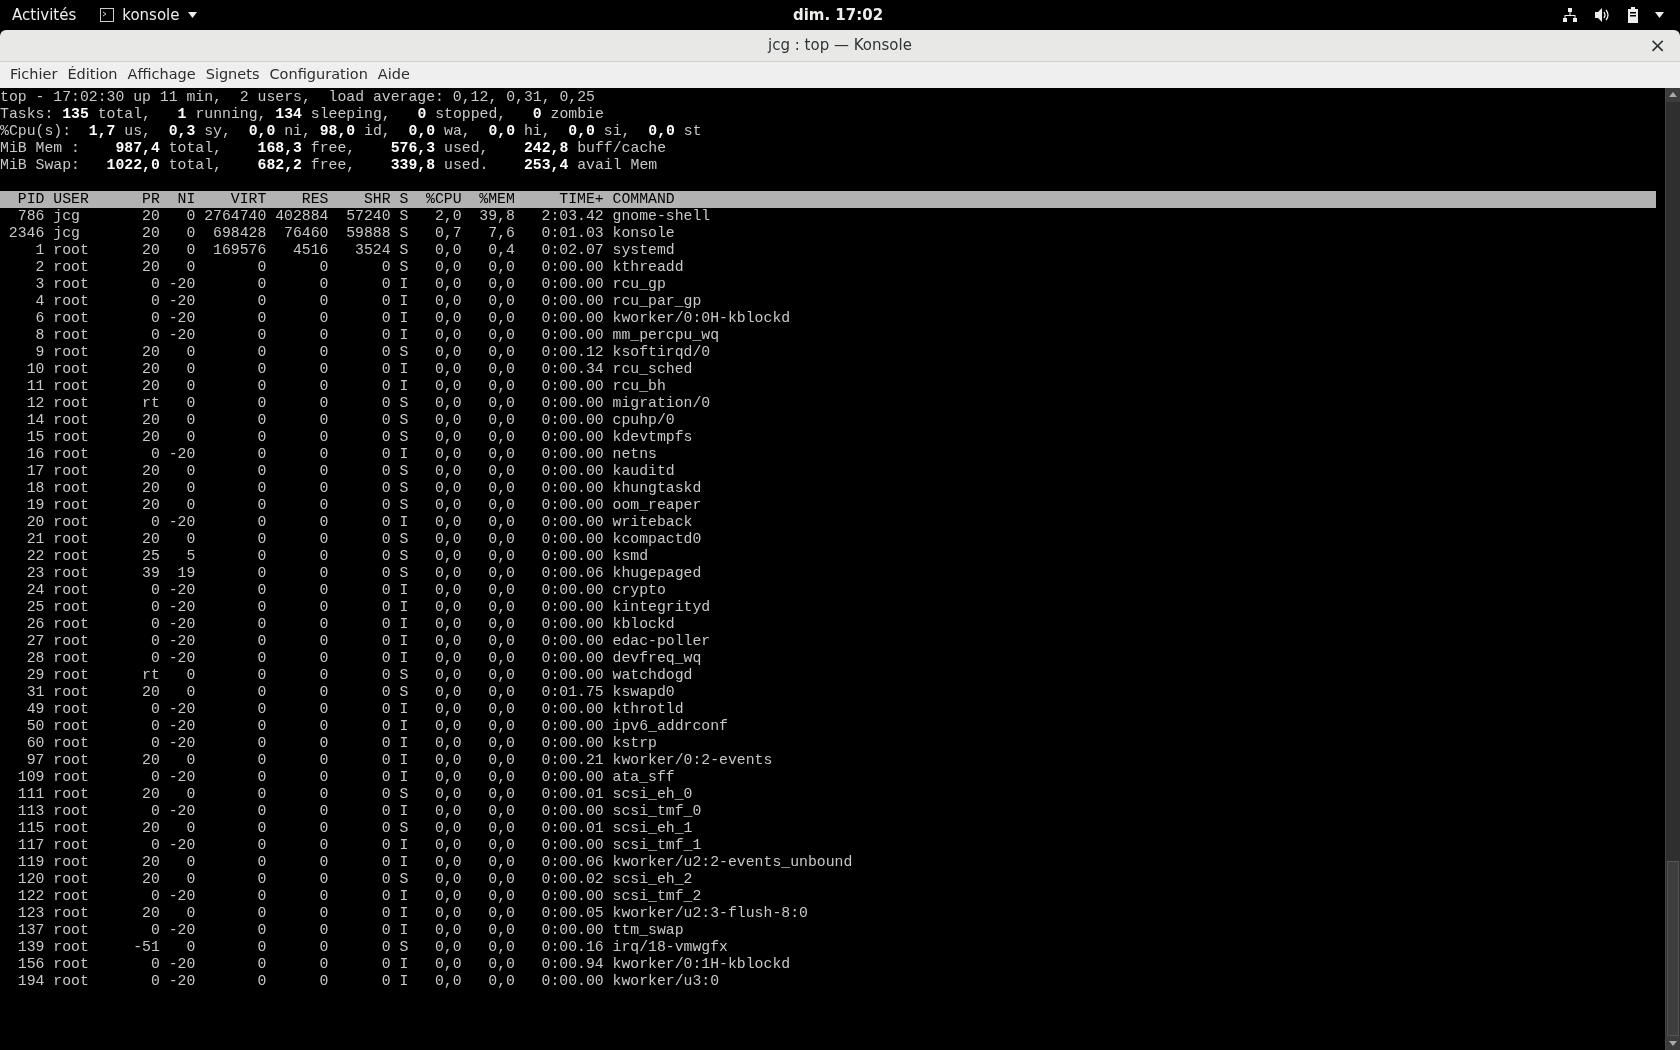 The image size is (1680, 1050). I want to click on table-cell: kthreadd, so click(648, 267).